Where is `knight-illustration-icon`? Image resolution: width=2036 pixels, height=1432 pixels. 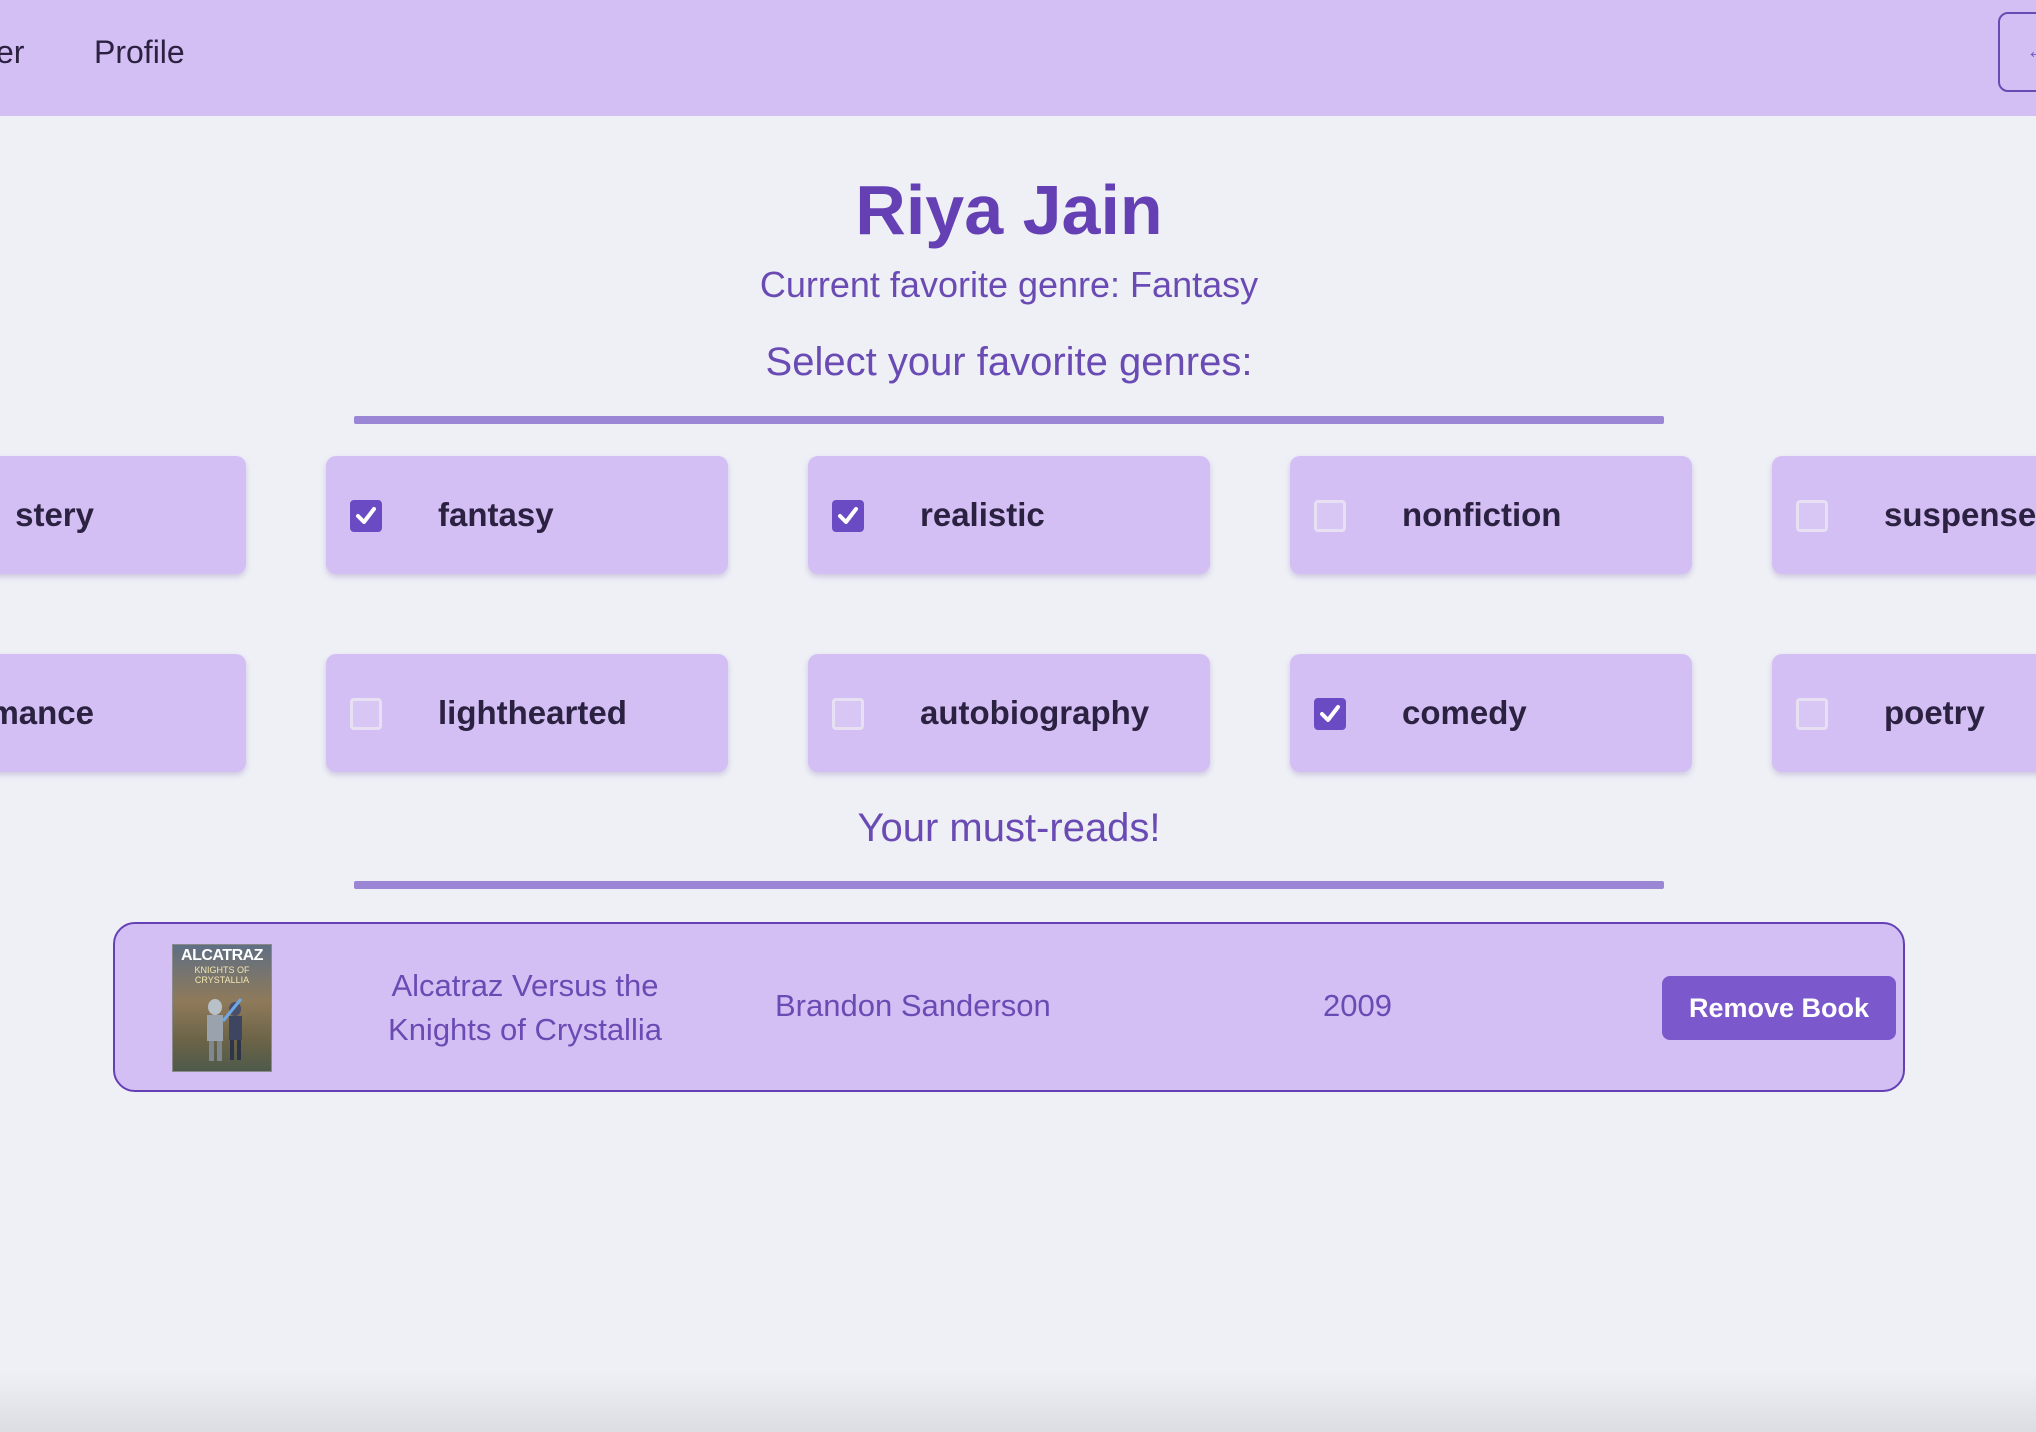 knight-illustration-icon is located at coordinates (225, 1029).